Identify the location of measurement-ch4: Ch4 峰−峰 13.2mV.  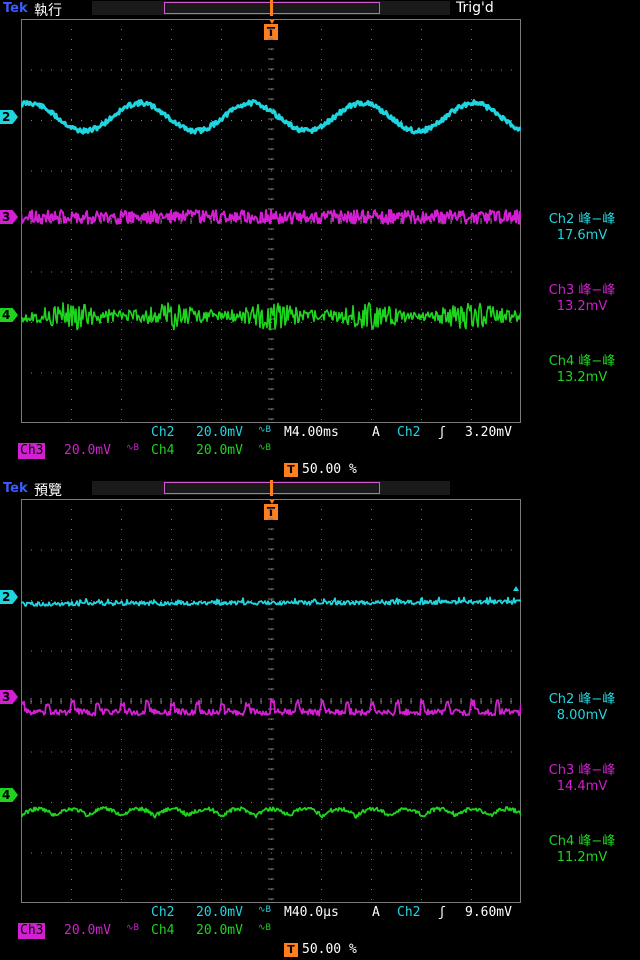
(582, 370).